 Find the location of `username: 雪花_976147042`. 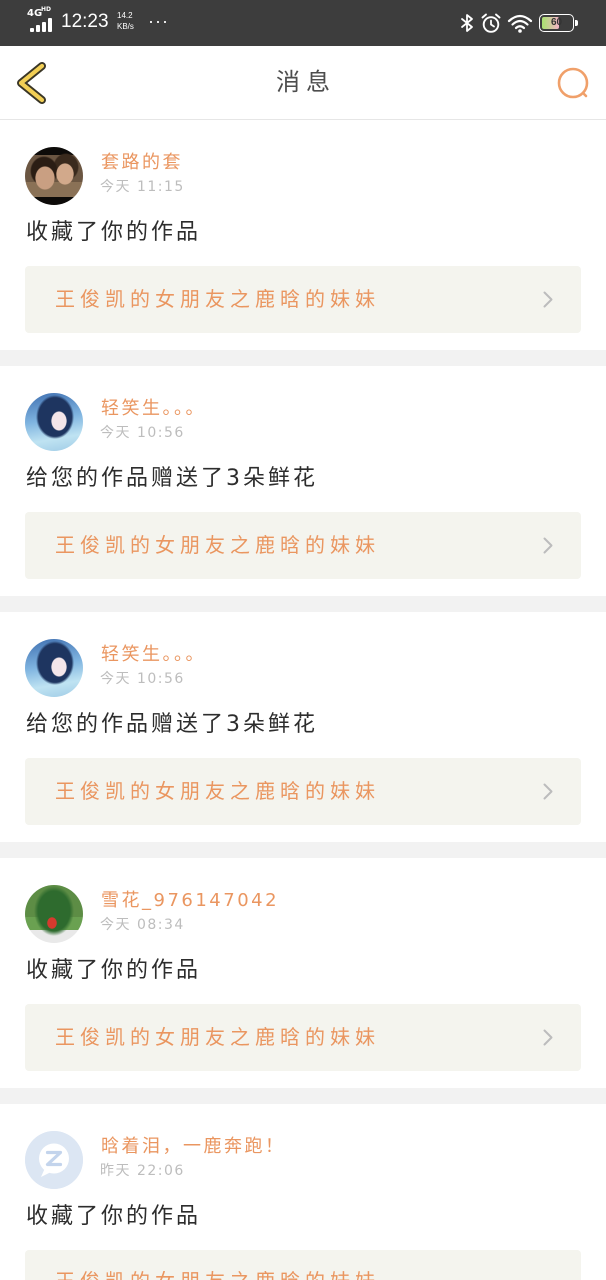

username: 雪花_976147042 is located at coordinates (190, 901).